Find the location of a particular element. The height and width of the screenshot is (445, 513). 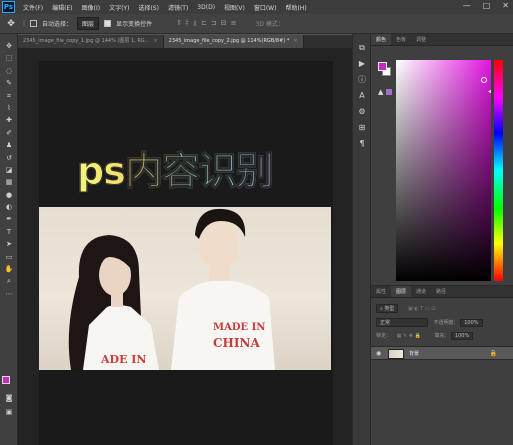

color-picker-field is located at coordinates (443, 170).